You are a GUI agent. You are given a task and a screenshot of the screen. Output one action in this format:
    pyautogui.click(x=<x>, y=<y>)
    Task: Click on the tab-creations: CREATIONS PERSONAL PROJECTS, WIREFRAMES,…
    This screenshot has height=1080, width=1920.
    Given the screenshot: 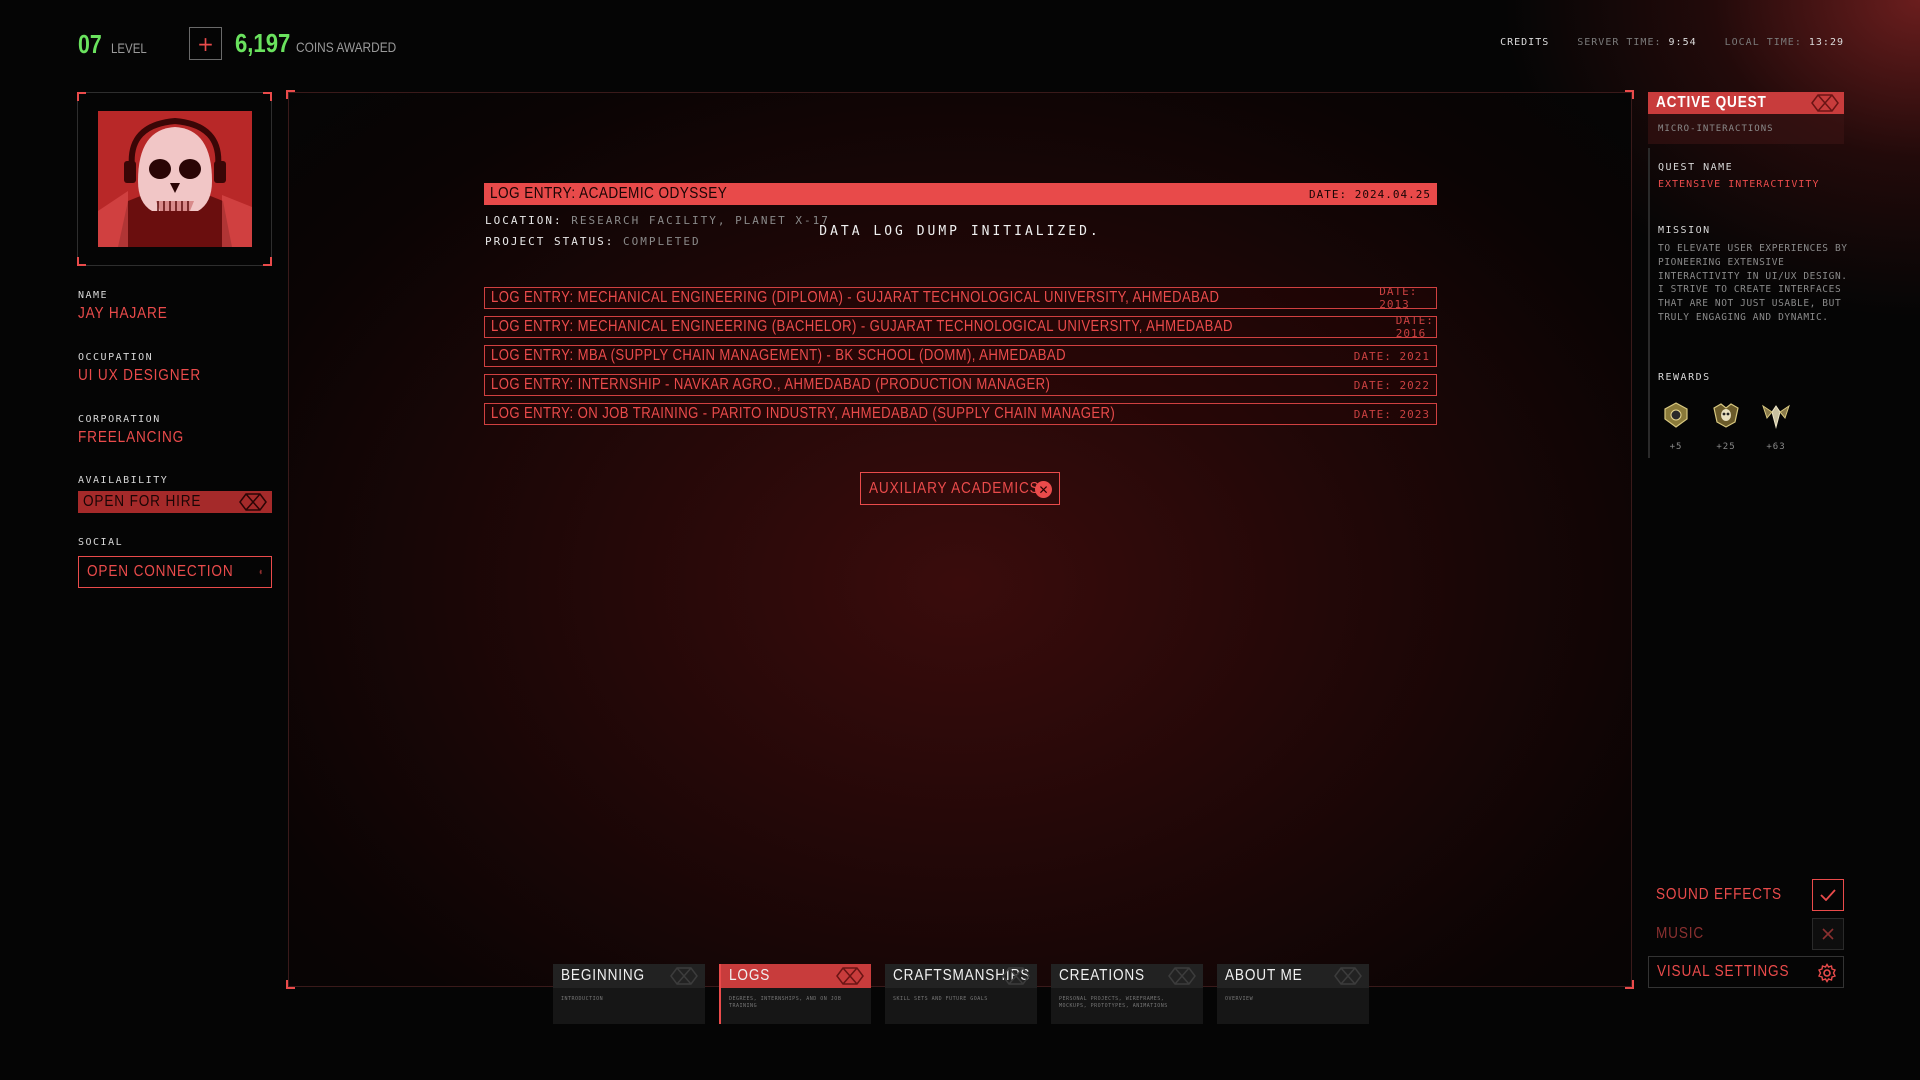 What is the action you would take?
    pyautogui.click(x=1127, y=994)
    